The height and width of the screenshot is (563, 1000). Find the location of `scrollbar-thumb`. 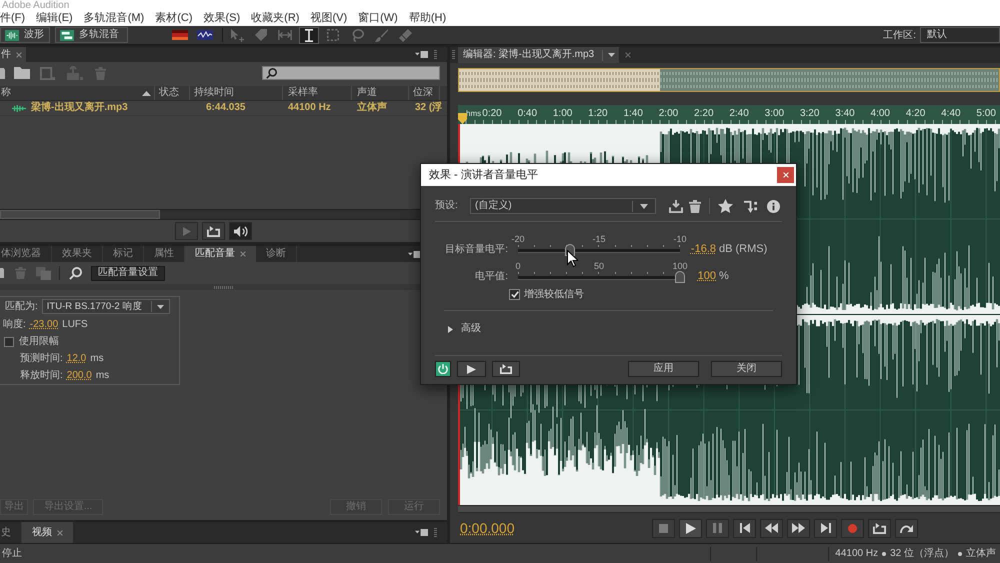

scrollbar-thumb is located at coordinates (80, 214).